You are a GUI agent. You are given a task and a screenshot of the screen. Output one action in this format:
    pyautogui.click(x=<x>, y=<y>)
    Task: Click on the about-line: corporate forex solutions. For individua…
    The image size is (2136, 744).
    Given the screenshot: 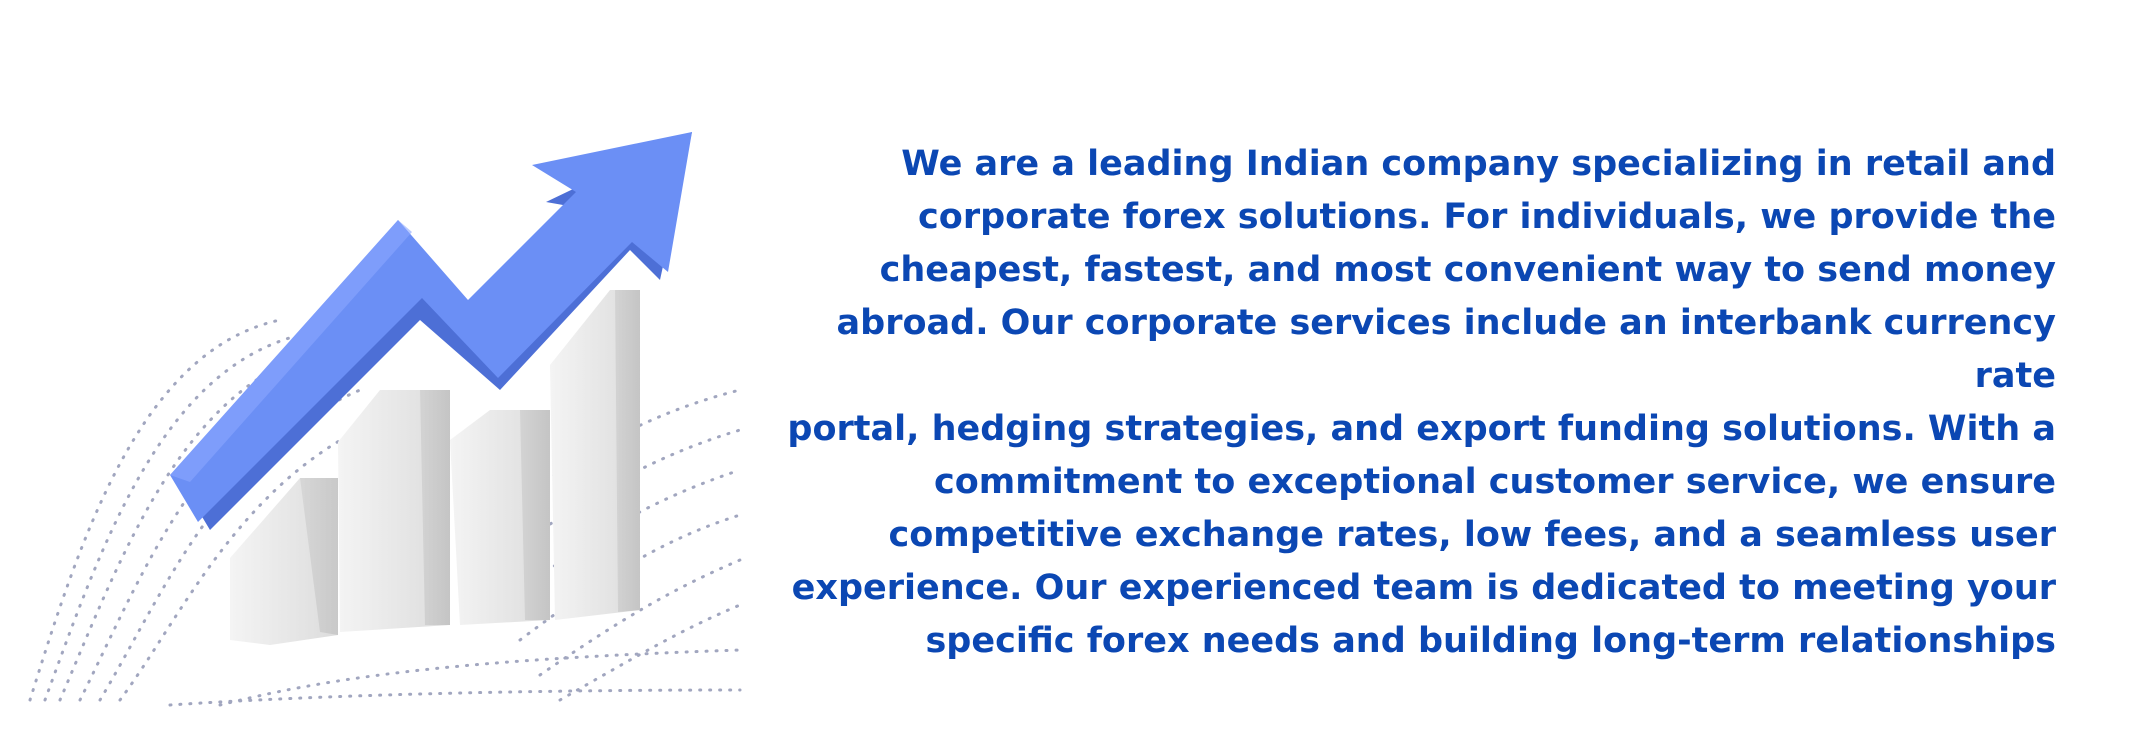 What is the action you would take?
    pyautogui.click(x=1487, y=217)
    